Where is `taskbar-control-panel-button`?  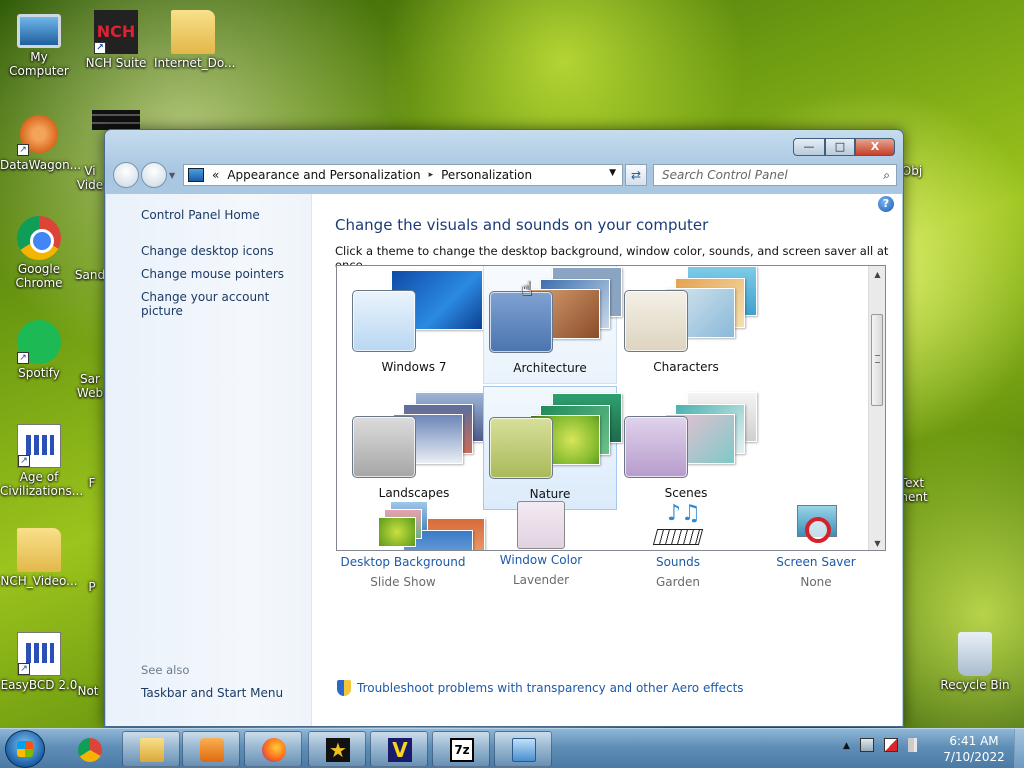
taskbar-control-panel-button is located at coordinates (523, 749).